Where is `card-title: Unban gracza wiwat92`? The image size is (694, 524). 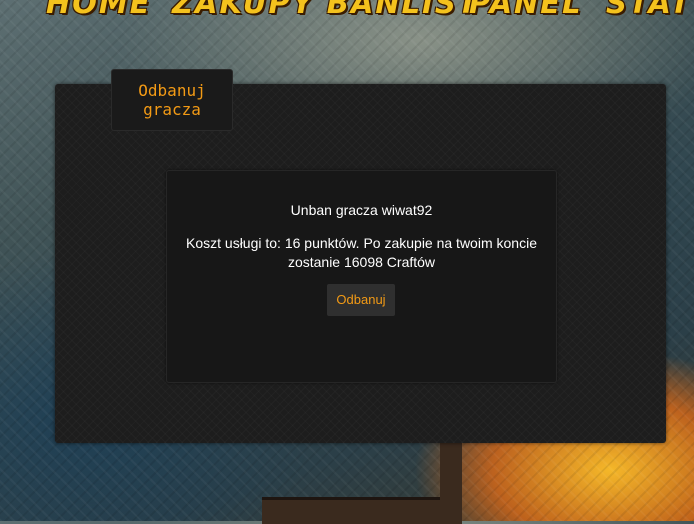 card-title: Unban gracza wiwat92 is located at coordinates (361, 210).